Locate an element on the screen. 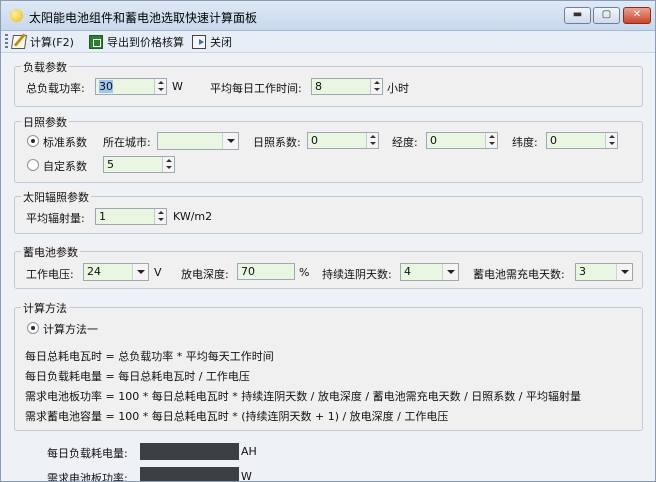  radiation-input: 1 is located at coordinates (131, 216).